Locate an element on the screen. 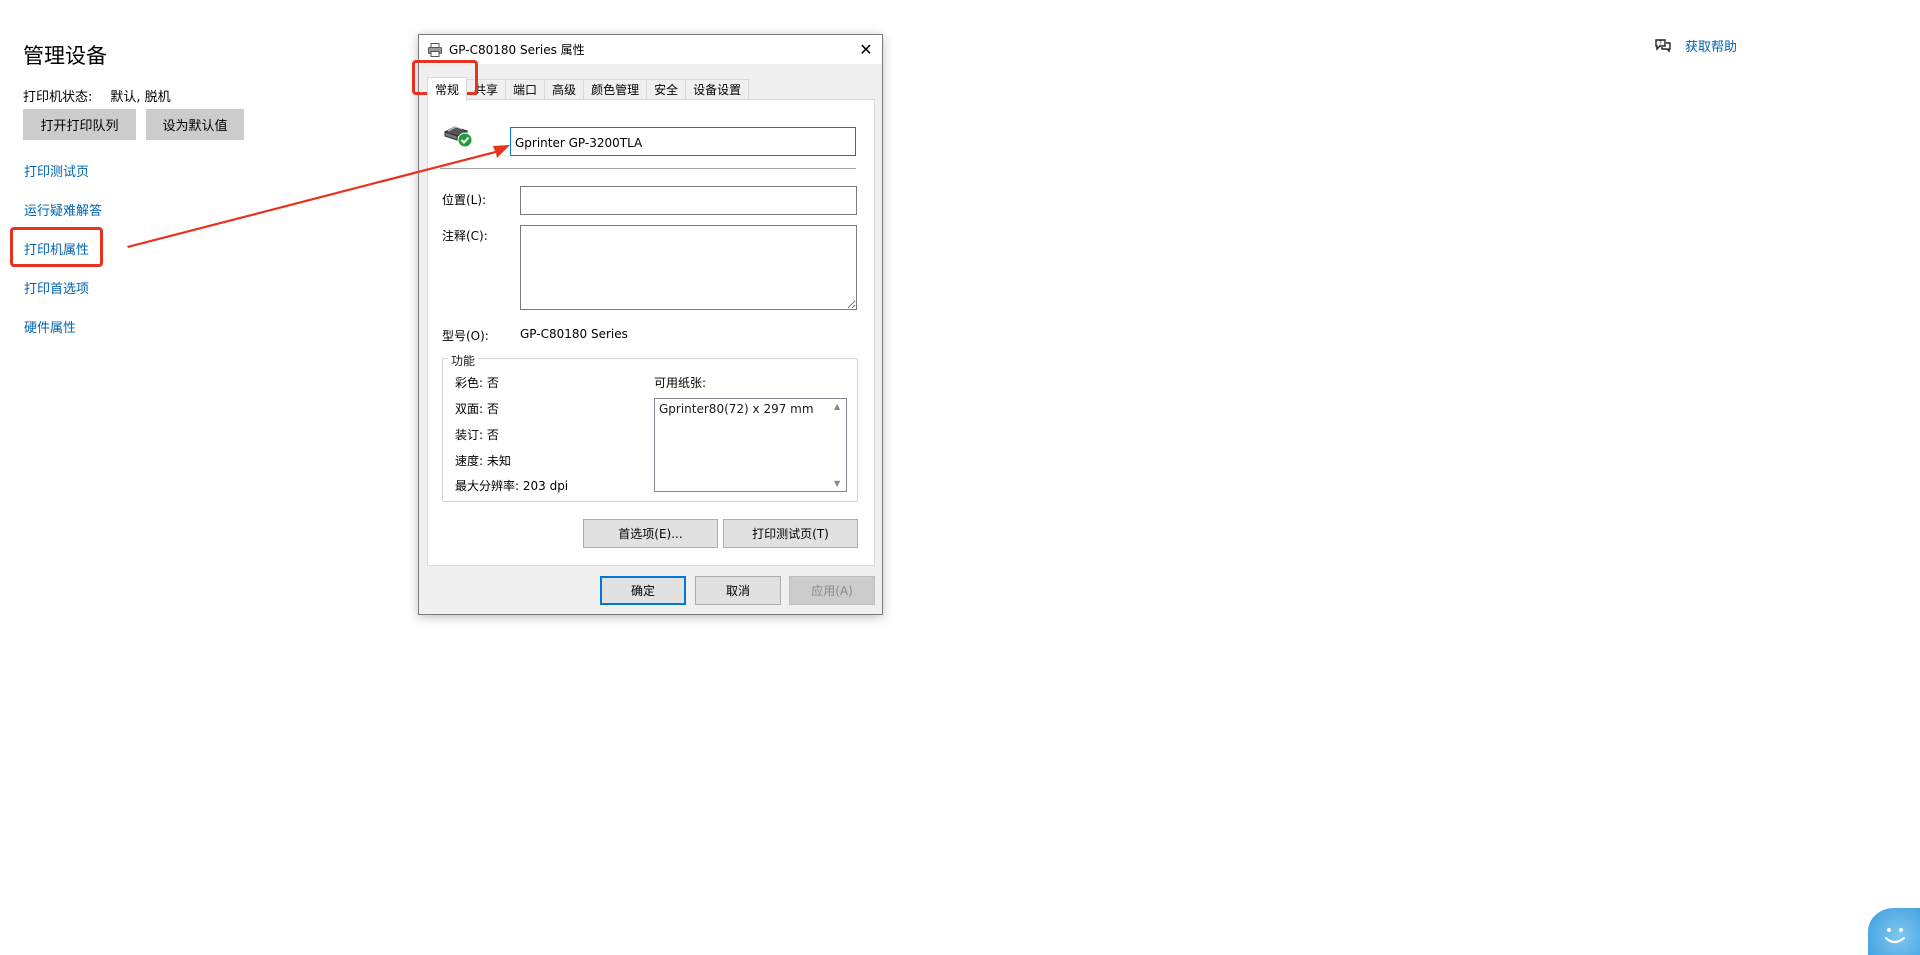 The height and width of the screenshot is (955, 1920). annotation-arrow is located at coordinates (318, 196).